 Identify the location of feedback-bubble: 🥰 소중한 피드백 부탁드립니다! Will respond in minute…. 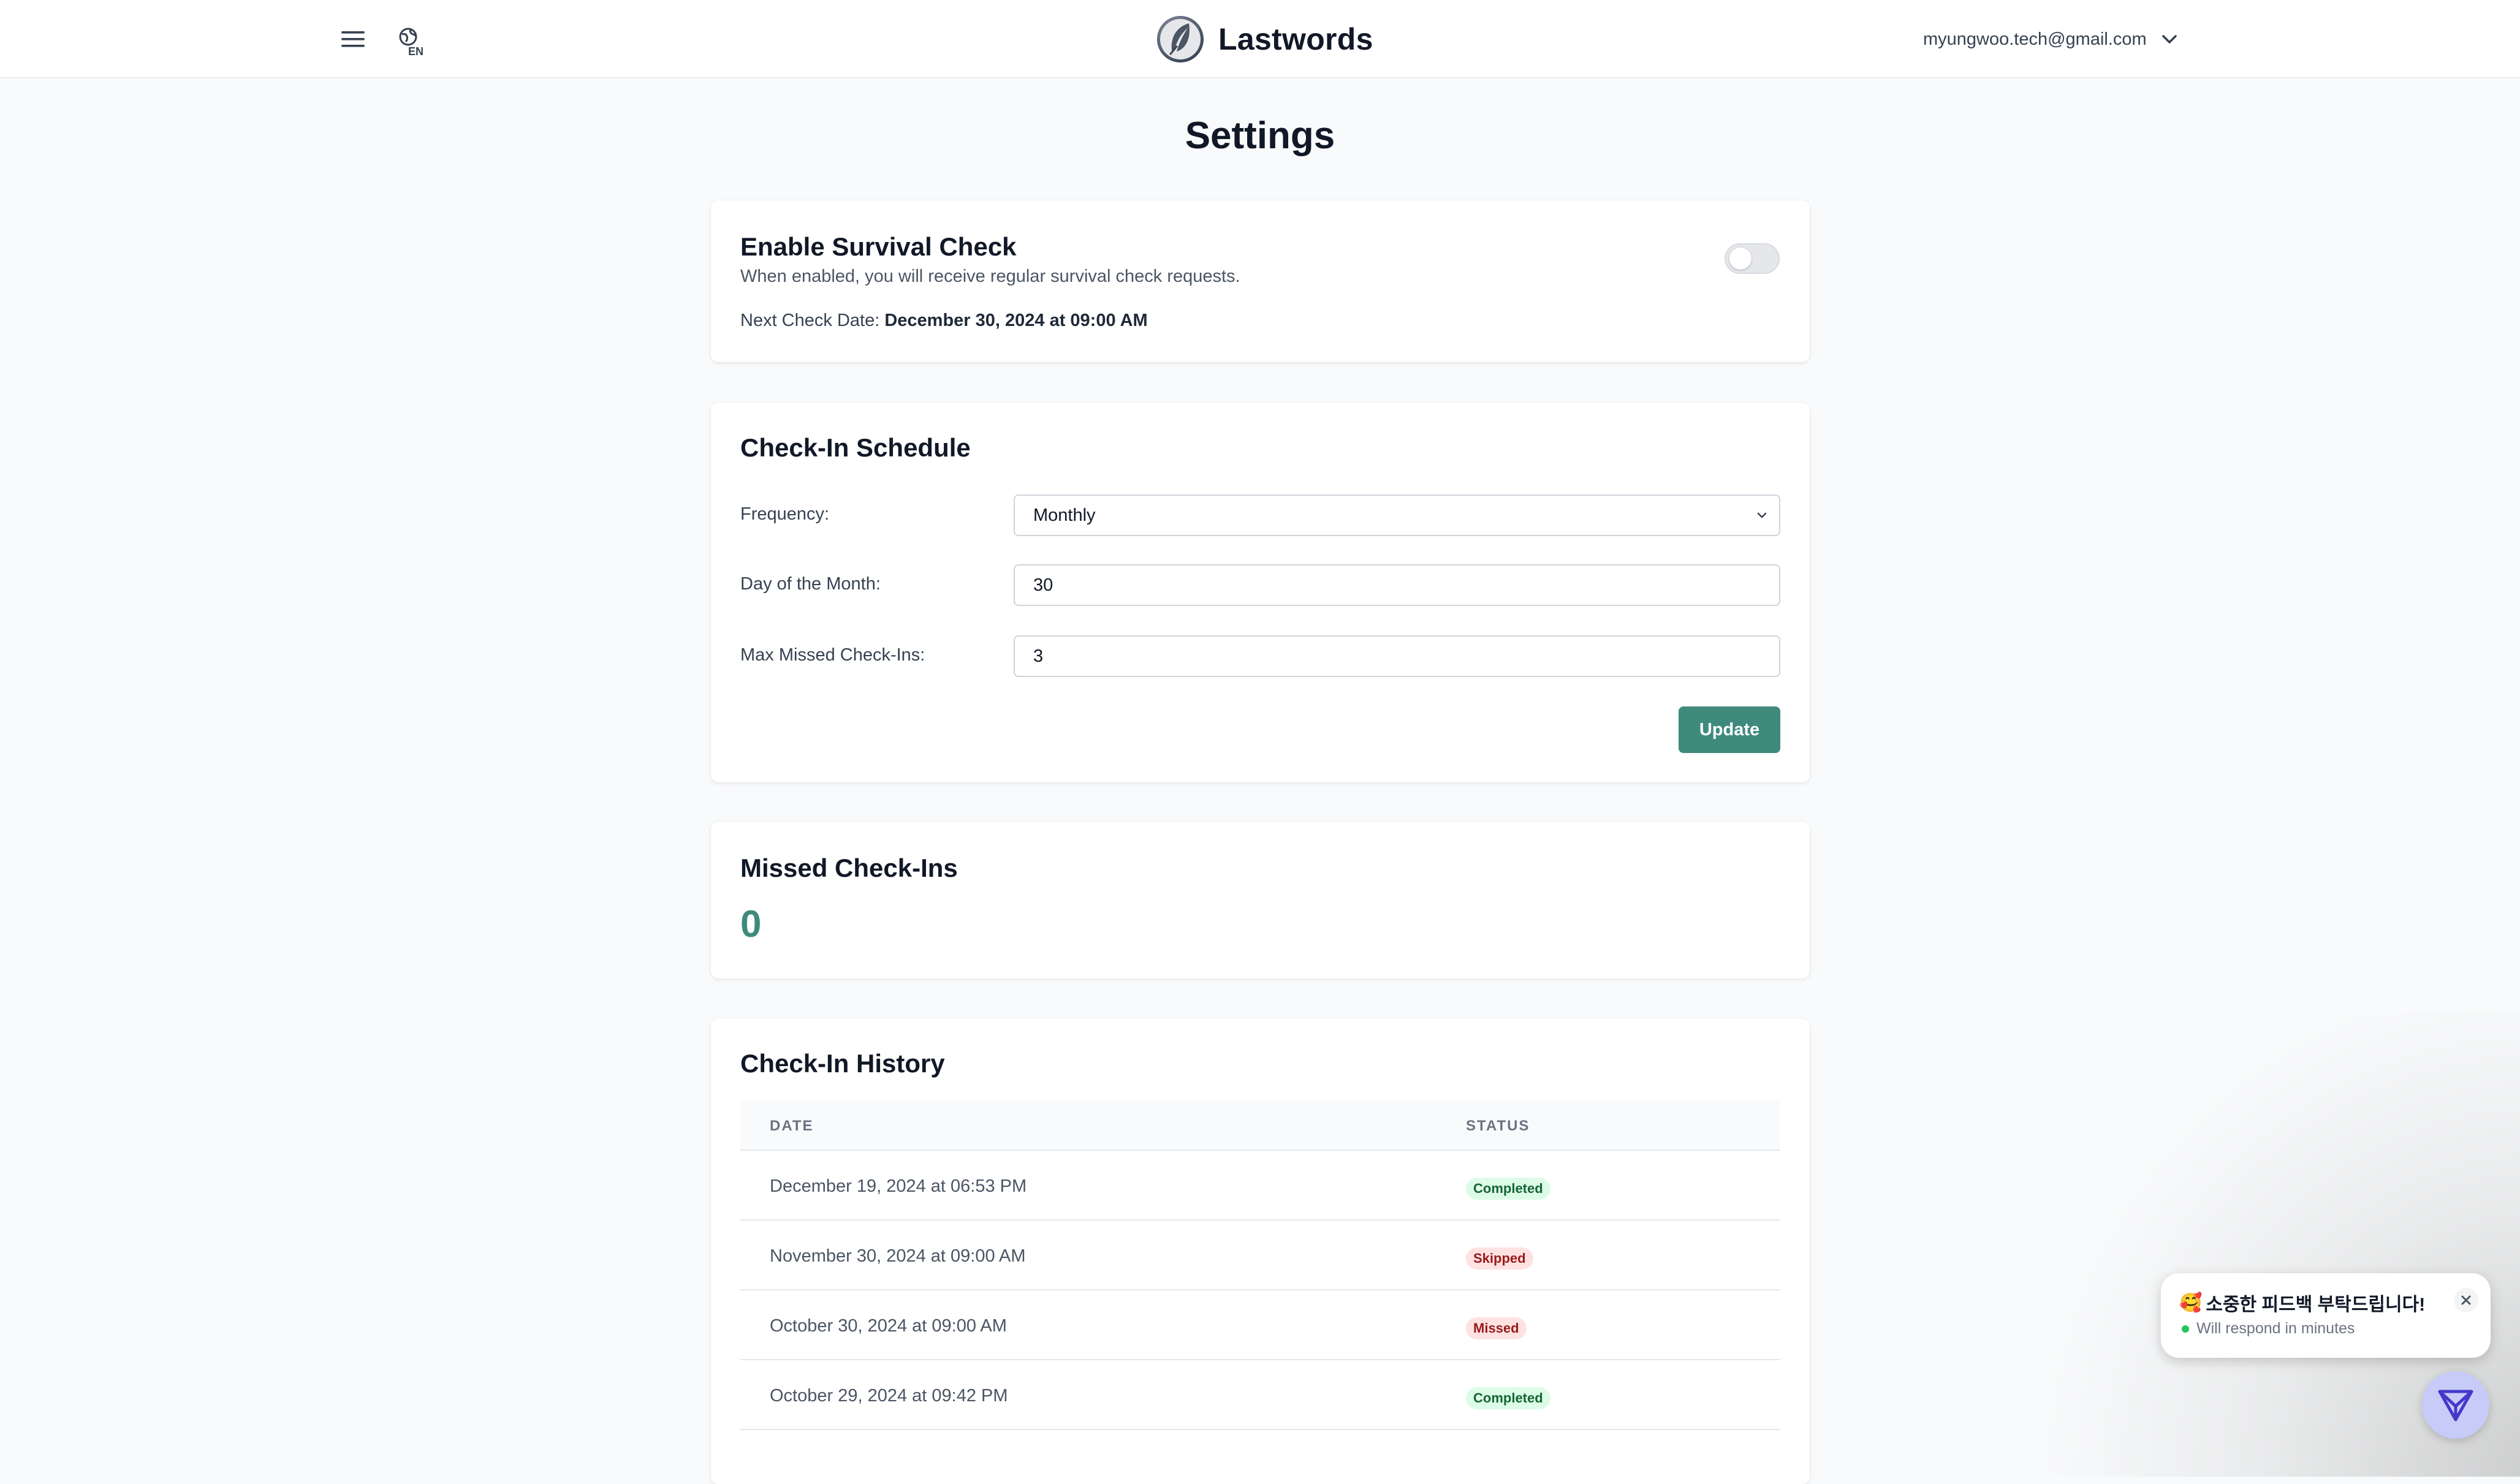
(2326, 1315).